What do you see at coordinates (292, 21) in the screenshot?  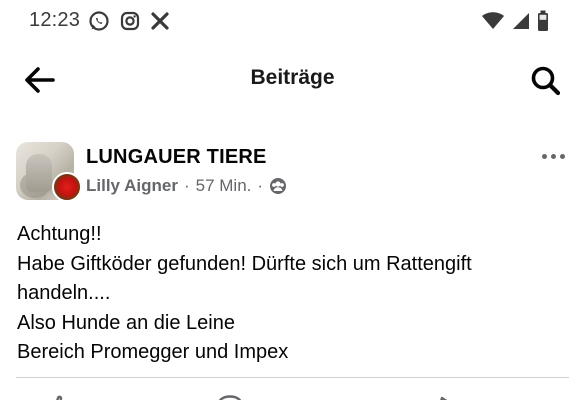 I see `status-bar: 12:23` at bounding box center [292, 21].